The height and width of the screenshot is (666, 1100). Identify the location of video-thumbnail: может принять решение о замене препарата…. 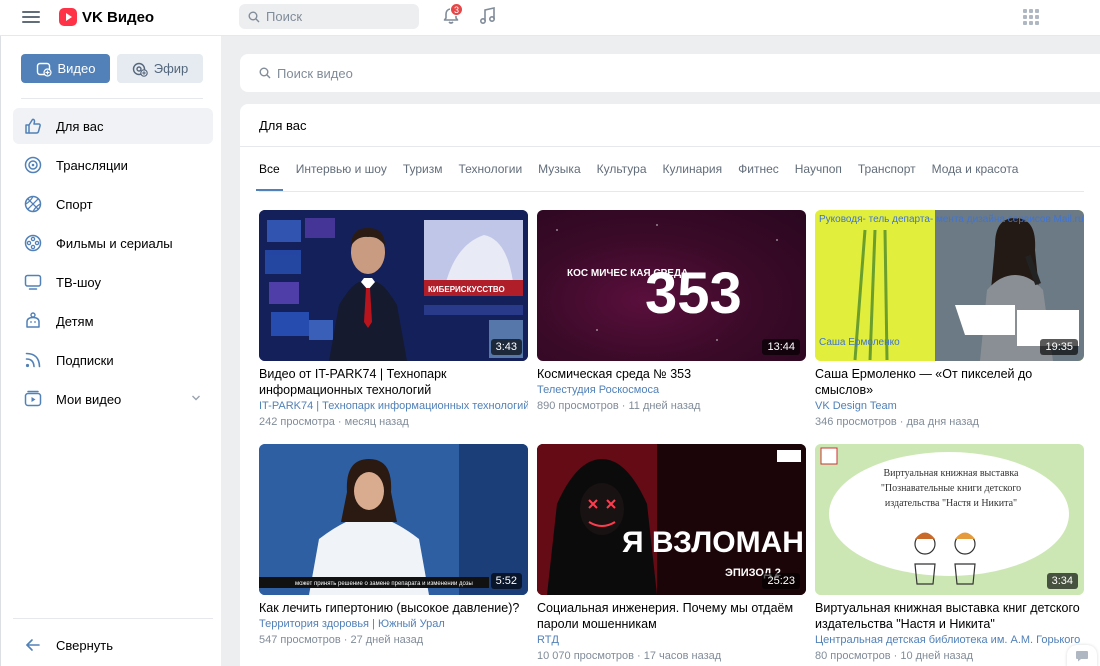
(393, 519).